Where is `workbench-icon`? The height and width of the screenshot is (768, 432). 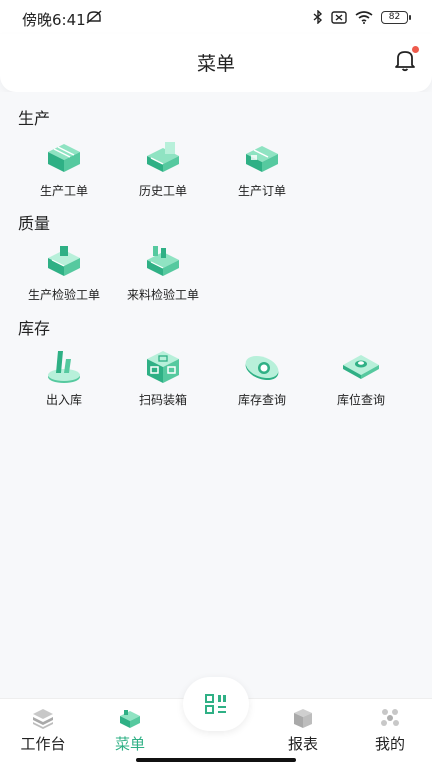
workbench-icon is located at coordinates (43, 719).